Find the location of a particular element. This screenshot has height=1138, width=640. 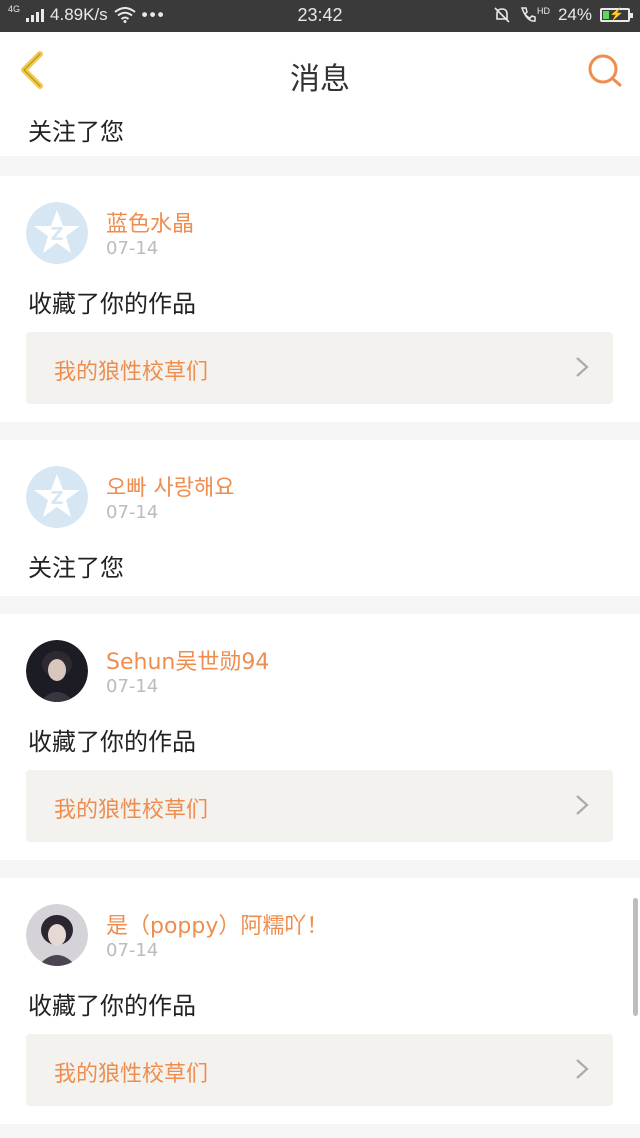

page-title: 消息 is located at coordinates (320, 79).